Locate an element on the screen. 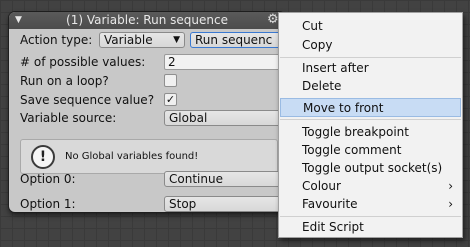 This screenshot has width=470, height=247. run-loop-row: Run on a loop? is located at coordinates (147, 81).